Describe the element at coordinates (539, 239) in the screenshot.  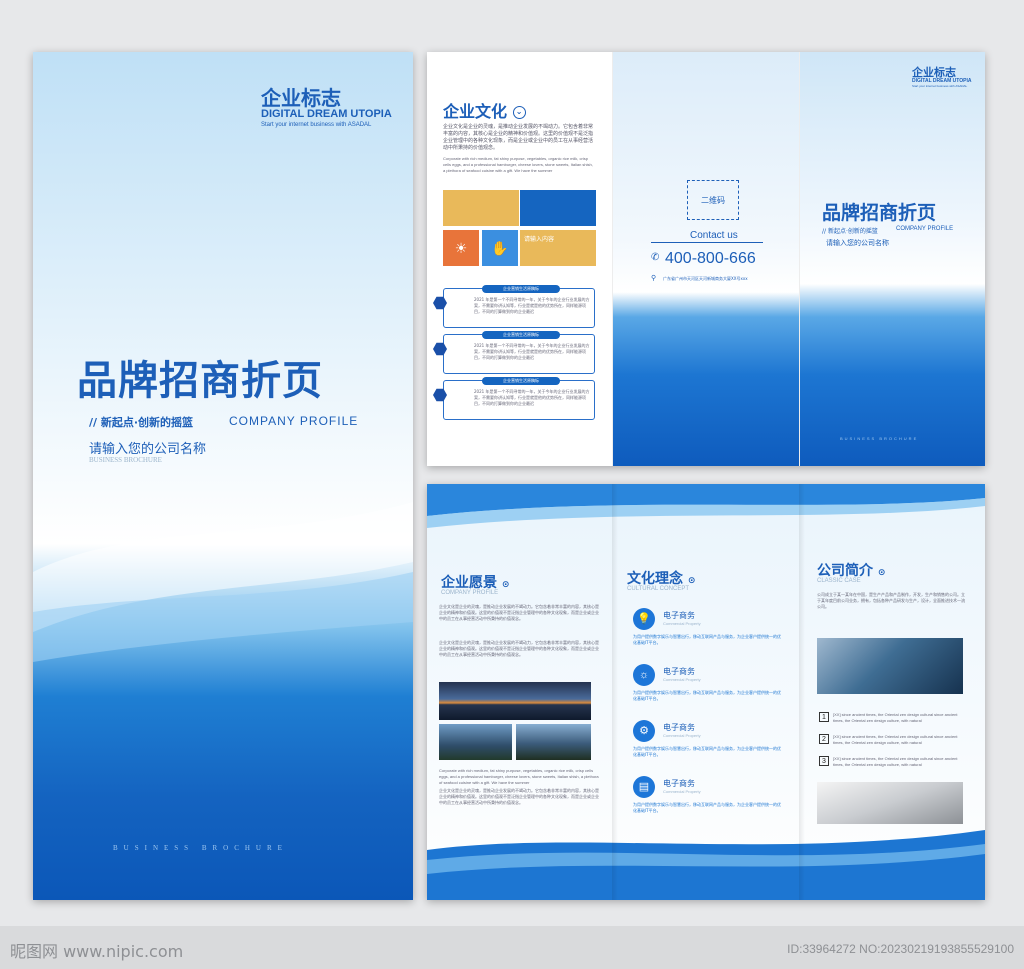
I see `tile-label: 请输入内容` at that location.